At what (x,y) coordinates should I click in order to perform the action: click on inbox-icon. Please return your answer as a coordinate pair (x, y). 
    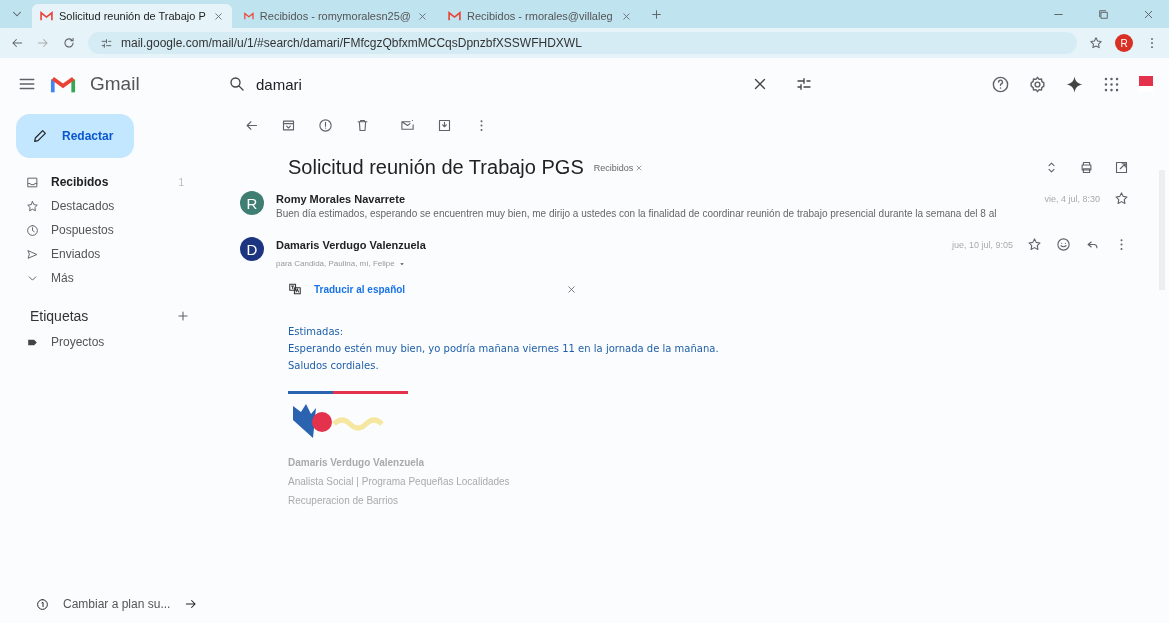
    Looking at the image, I should click on (32, 182).